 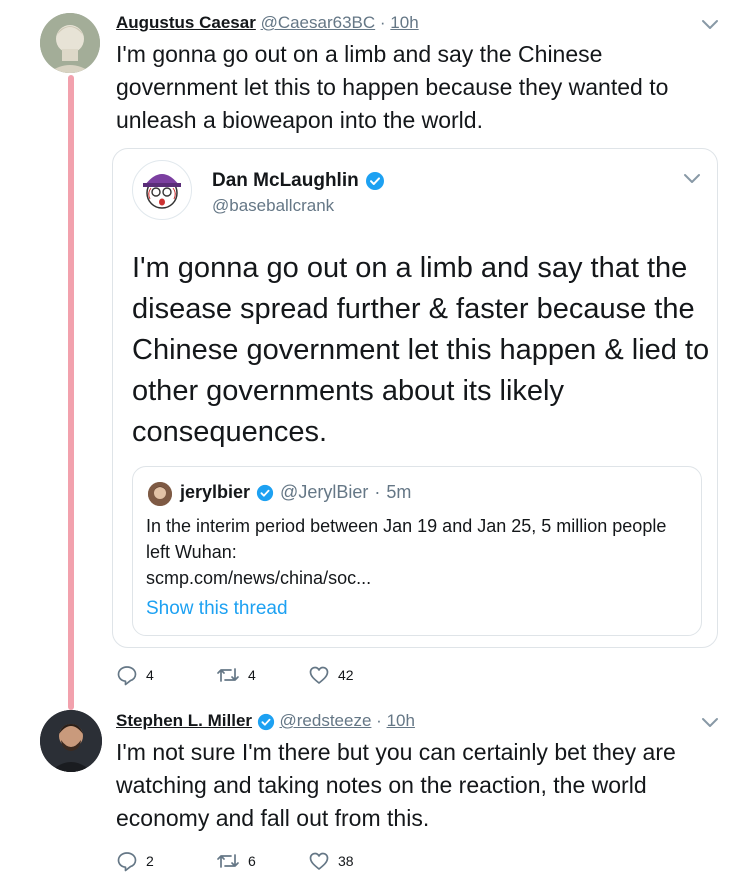 I want to click on retweet-action: 6, so click(x=236, y=861).